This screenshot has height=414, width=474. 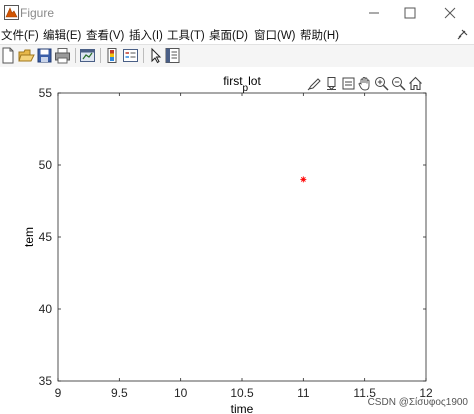 I want to click on zoom-out-icon, so click(x=398, y=83).